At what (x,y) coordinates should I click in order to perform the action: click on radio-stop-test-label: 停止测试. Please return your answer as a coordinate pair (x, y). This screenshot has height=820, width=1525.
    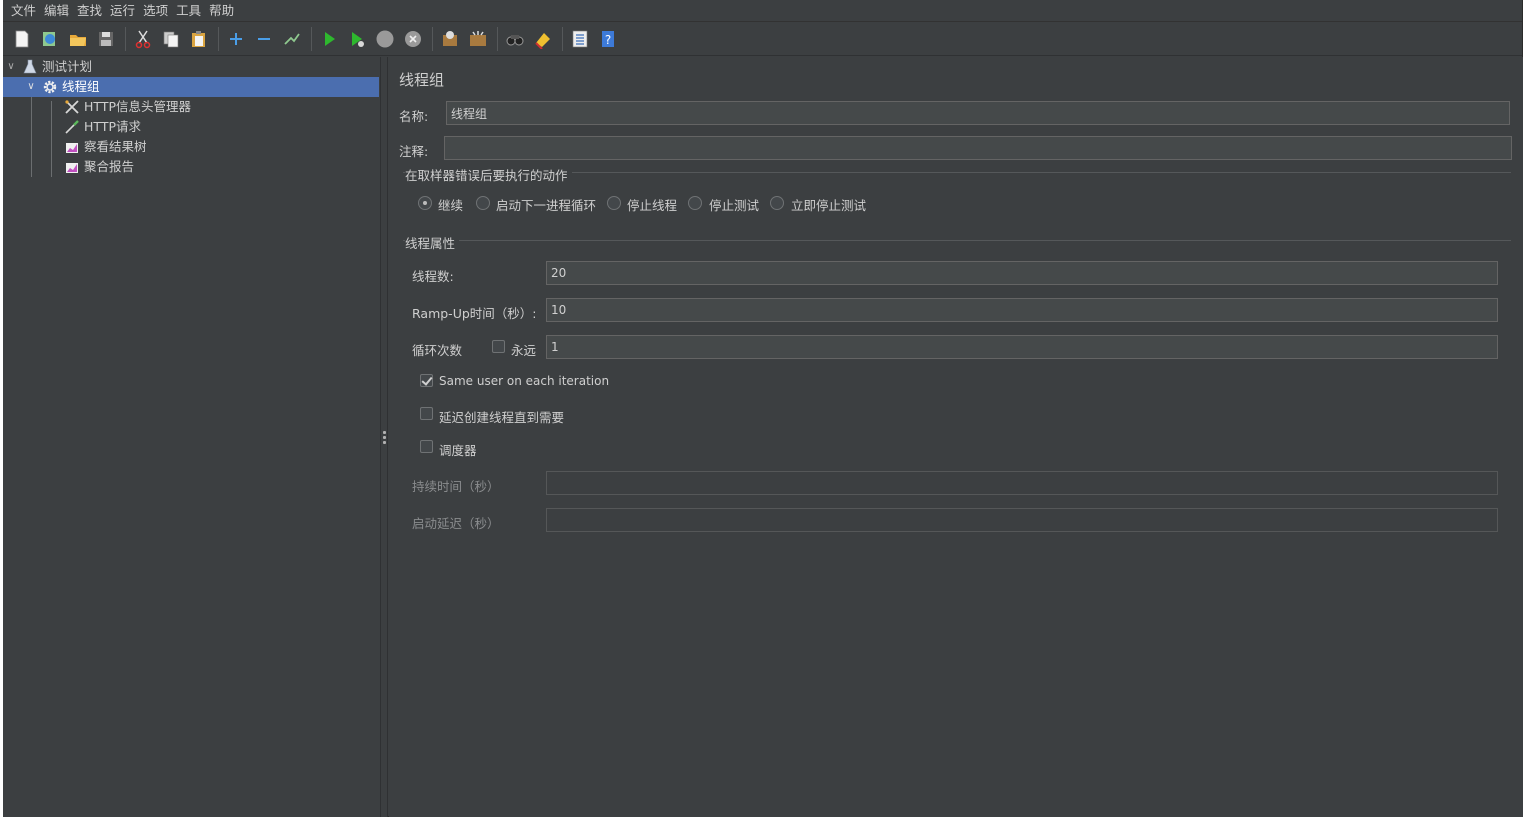
    Looking at the image, I should click on (734, 205).